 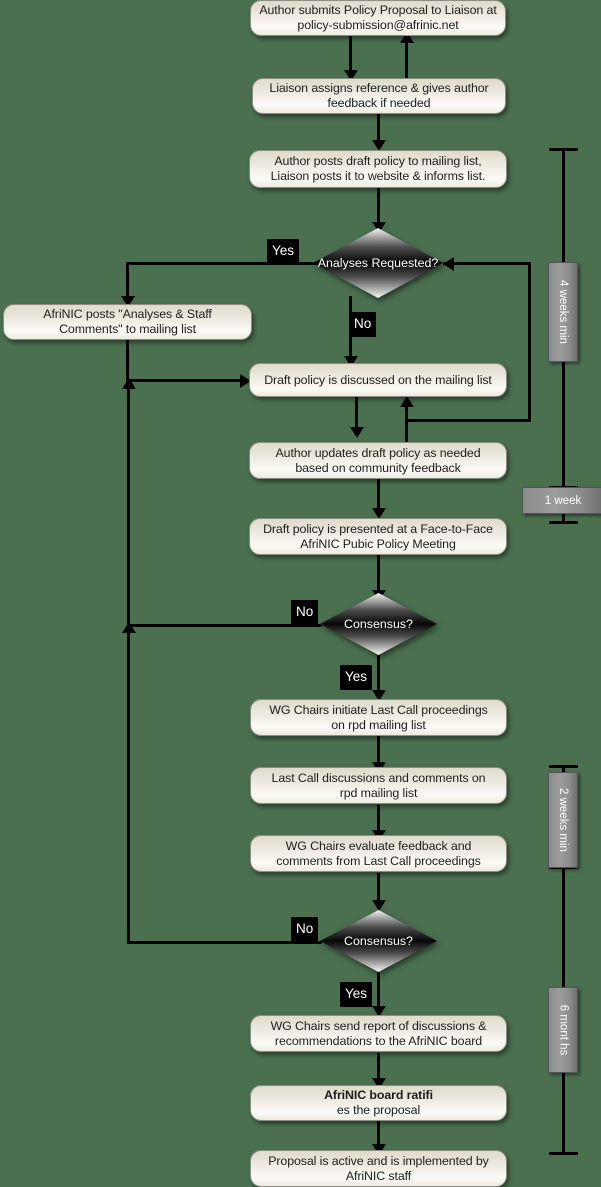 I want to click on chip-analyses-yes-text: Yes, so click(x=283, y=250).